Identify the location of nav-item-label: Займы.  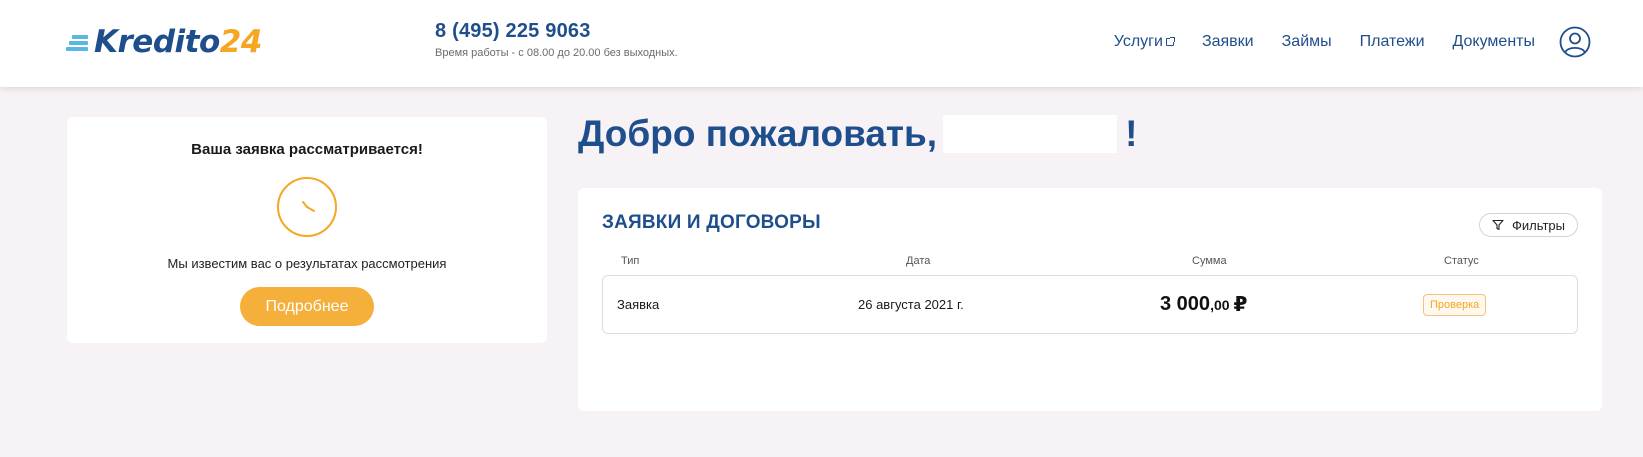
(1306, 41).